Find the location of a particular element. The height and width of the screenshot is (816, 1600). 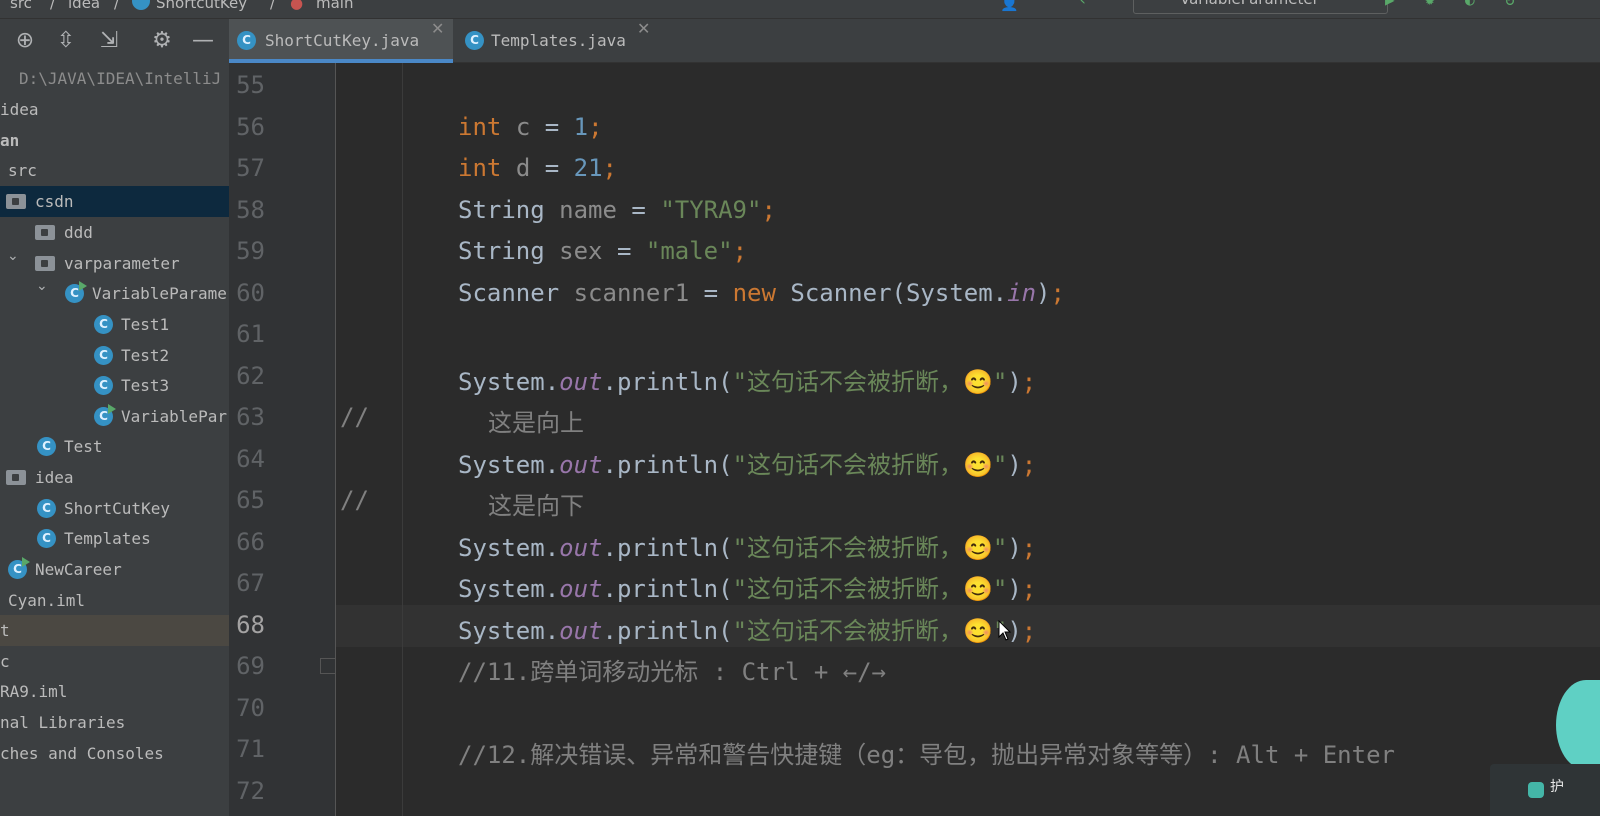

breadcrumb-class: ShortcutKey is located at coordinates (201, 6).